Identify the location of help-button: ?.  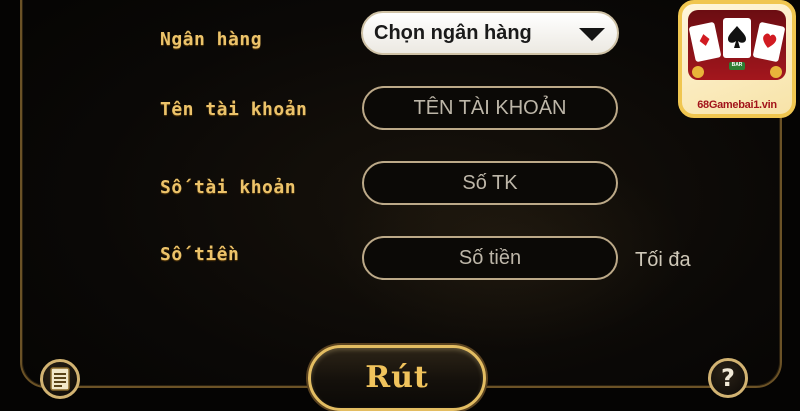
(728, 378).